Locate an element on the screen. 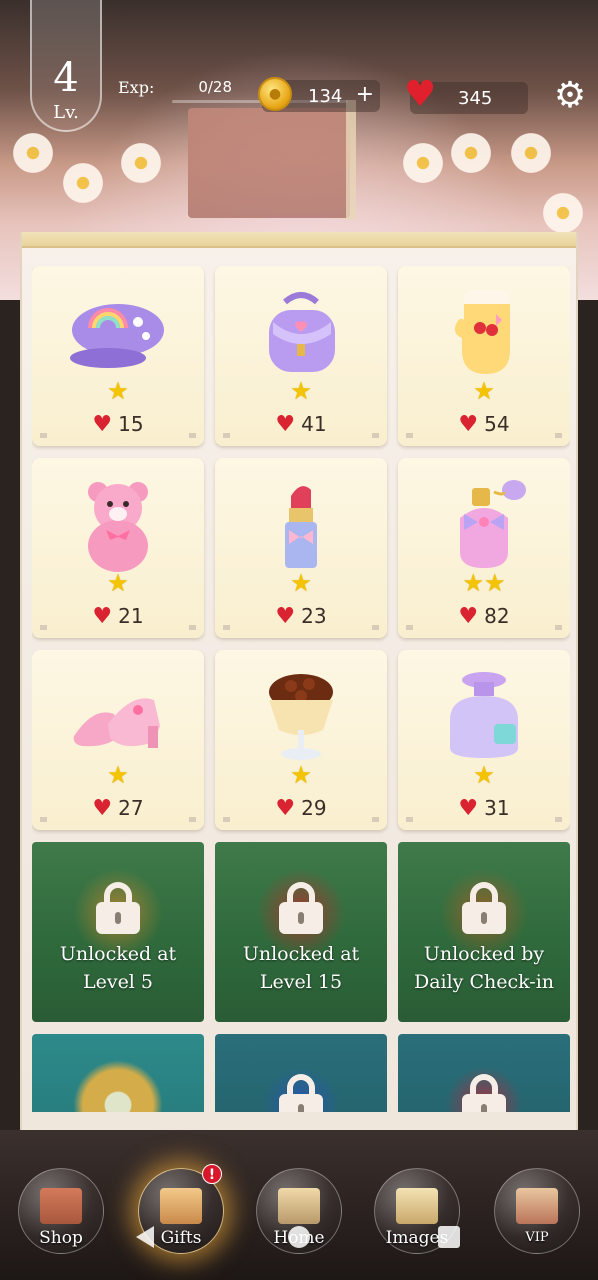  system-back-button is located at coordinates (145, 1237).